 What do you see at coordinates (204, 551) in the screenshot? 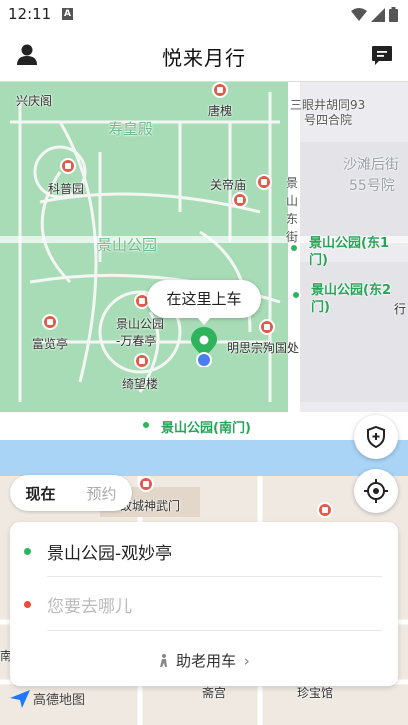
I see `pickup-row: 景山公园-观妙亭` at bounding box center [204, 551].